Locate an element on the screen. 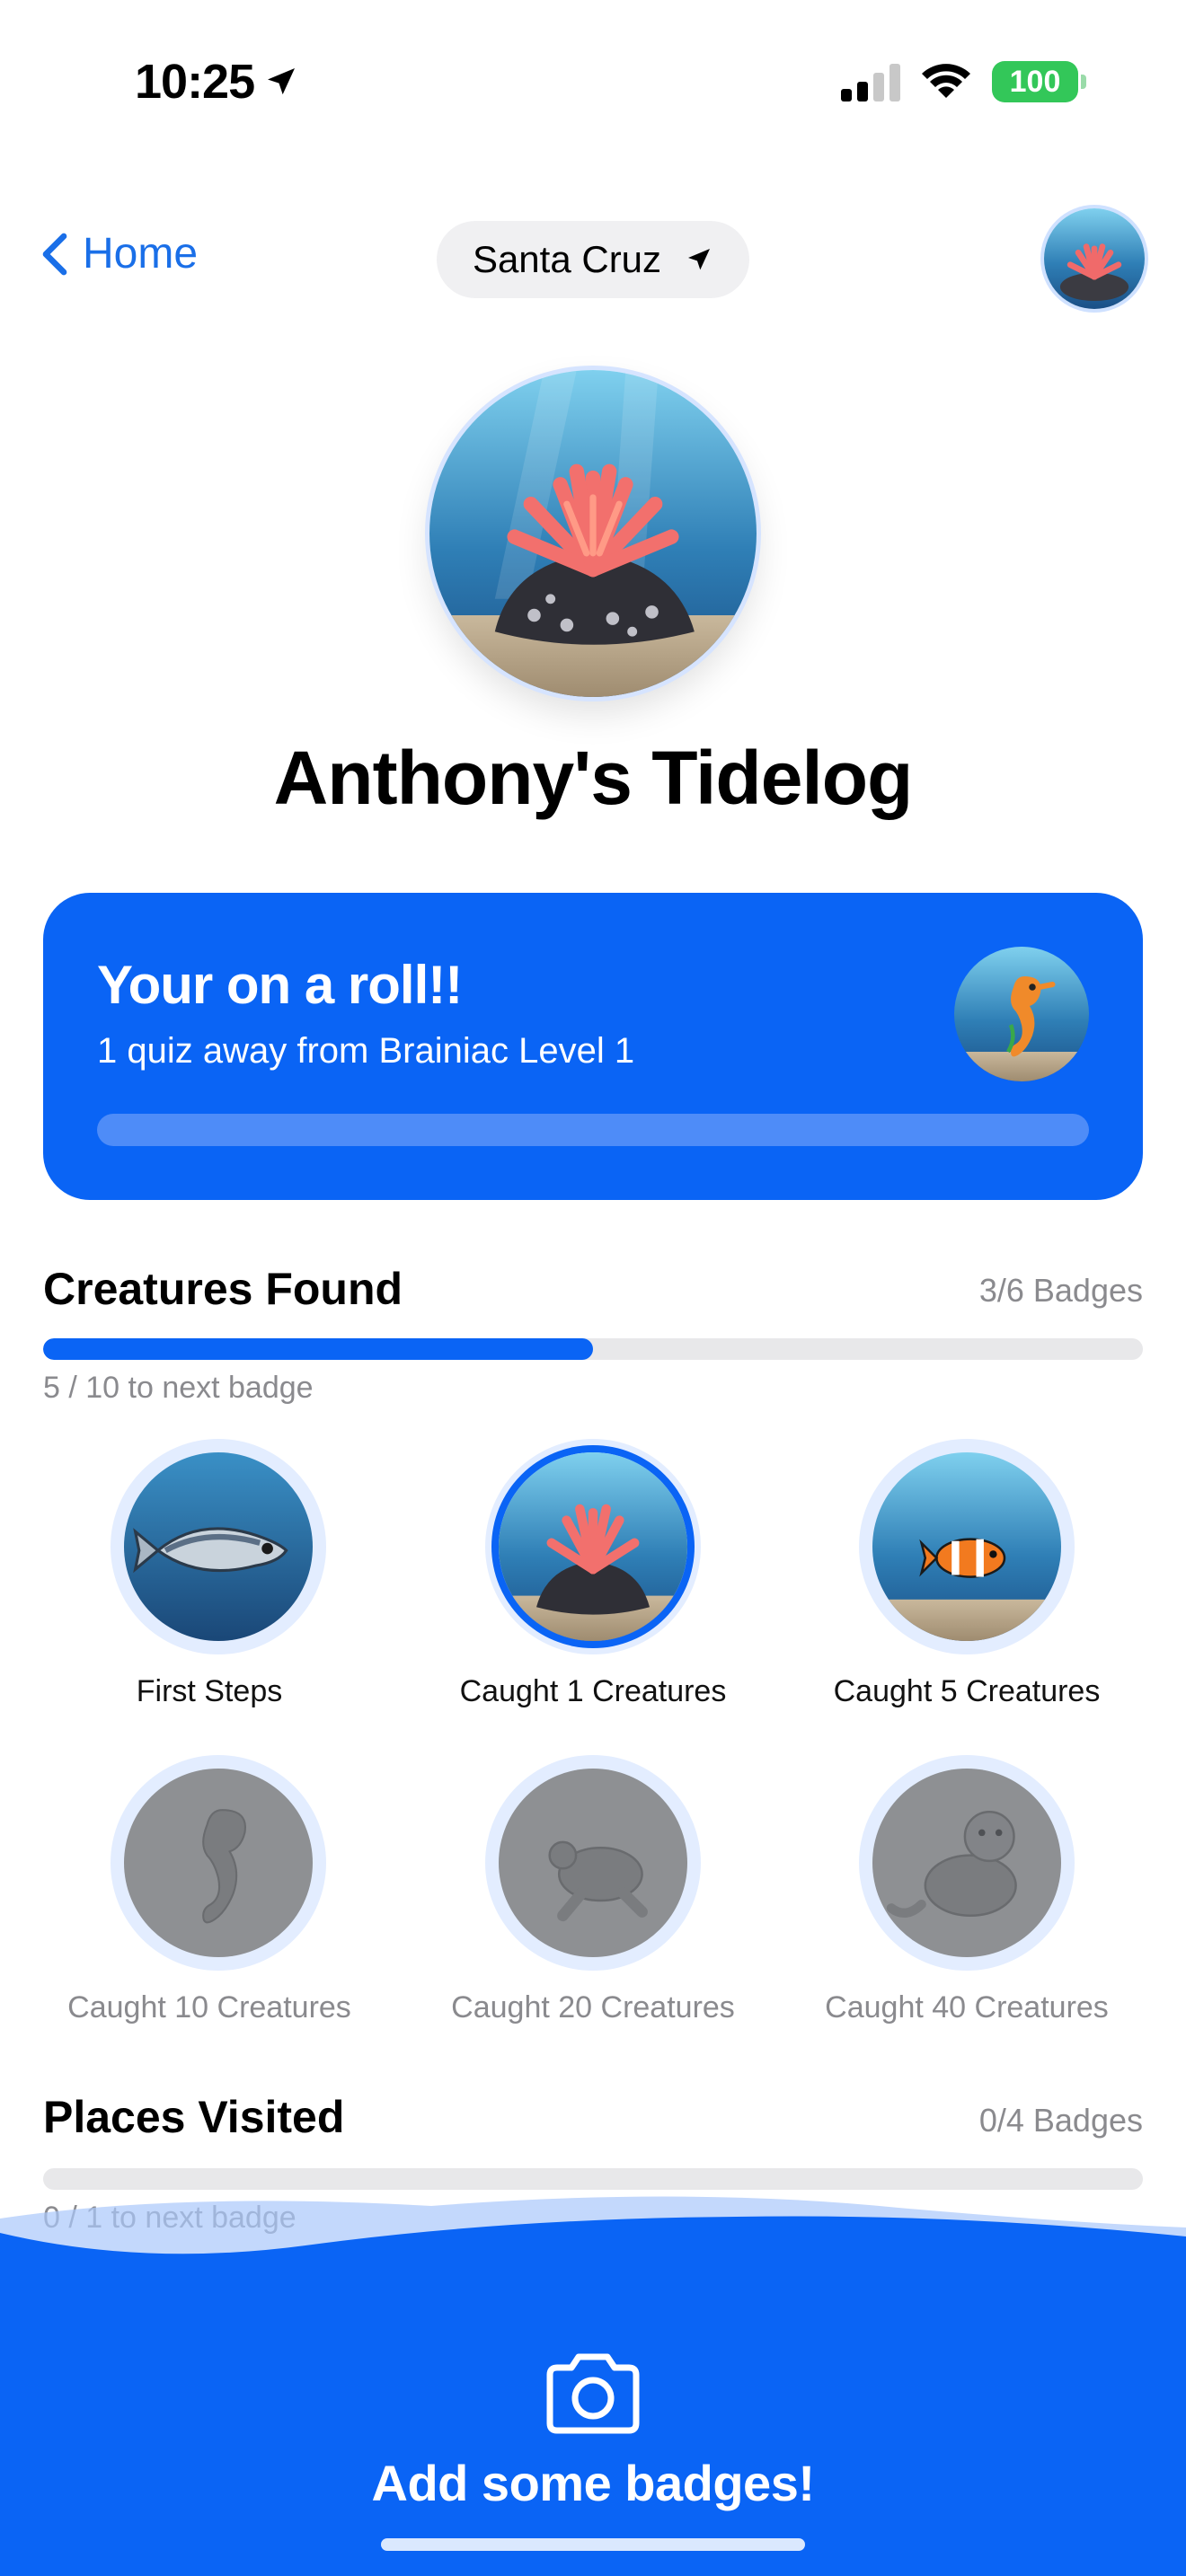  home-indicator is located at coordinates (593, 2544).